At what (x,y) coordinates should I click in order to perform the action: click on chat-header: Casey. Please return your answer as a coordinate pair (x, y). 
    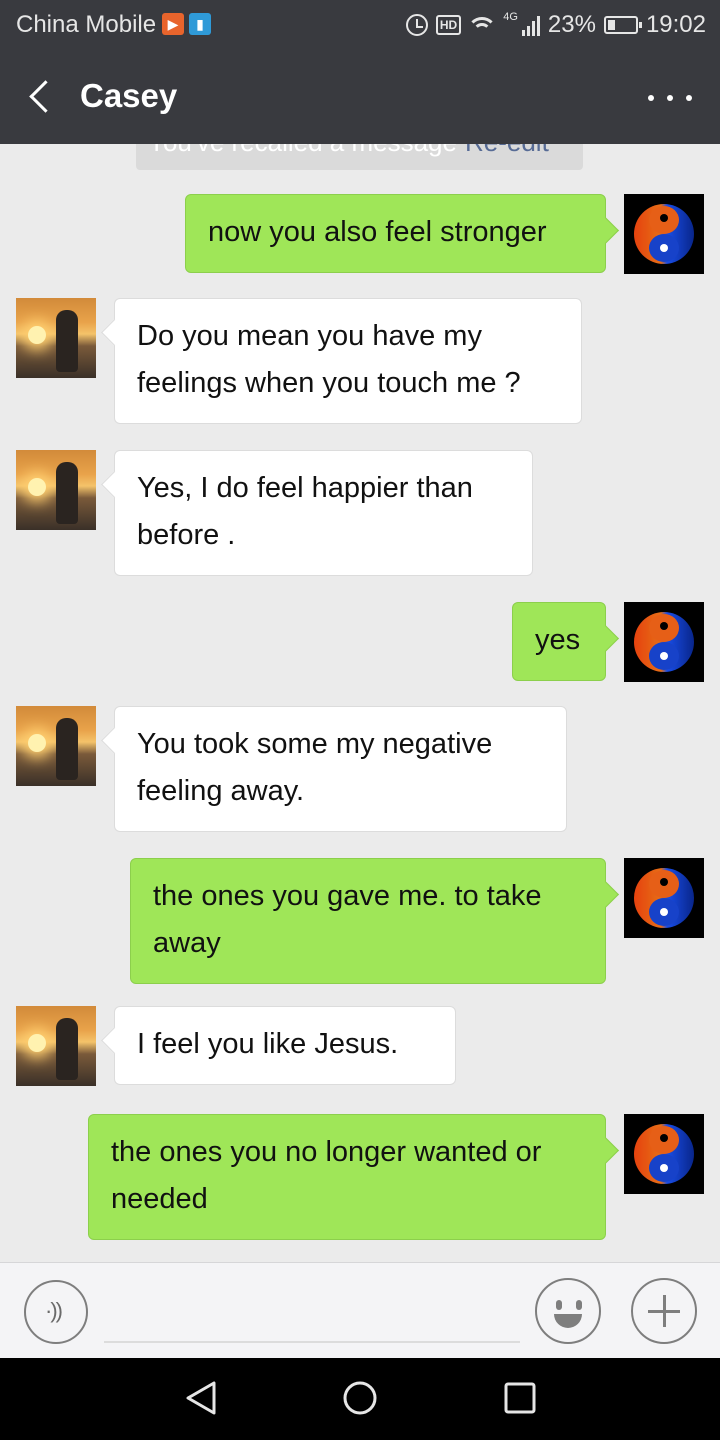
    Looking at the image, I should click on (360, 97).